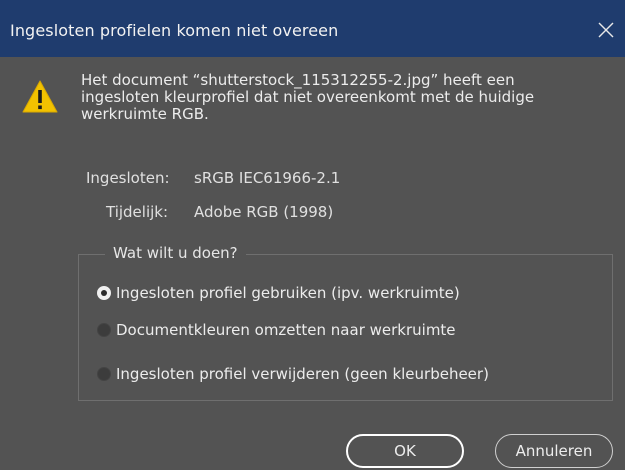 The image size is (625, 470). I want to click on title-bar: Ingesloten profielen komen niet overeen, so click(312, 28).